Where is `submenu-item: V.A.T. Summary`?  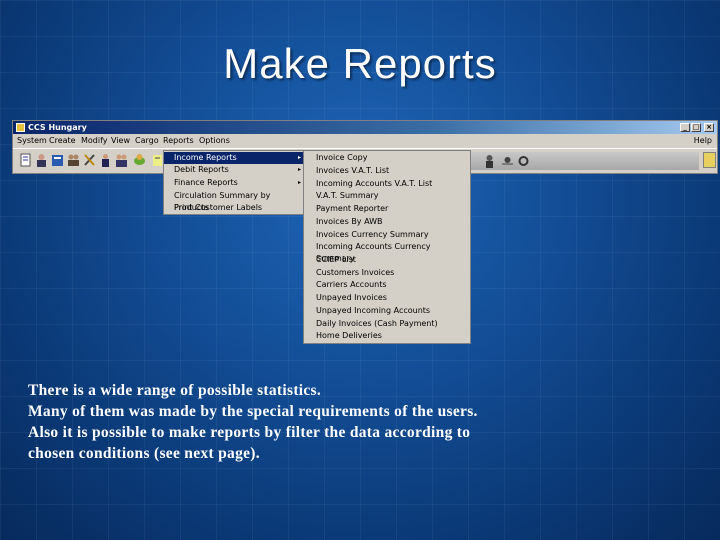 submenu-item: V.A.T. Summary is located at coordinates (347, 196).